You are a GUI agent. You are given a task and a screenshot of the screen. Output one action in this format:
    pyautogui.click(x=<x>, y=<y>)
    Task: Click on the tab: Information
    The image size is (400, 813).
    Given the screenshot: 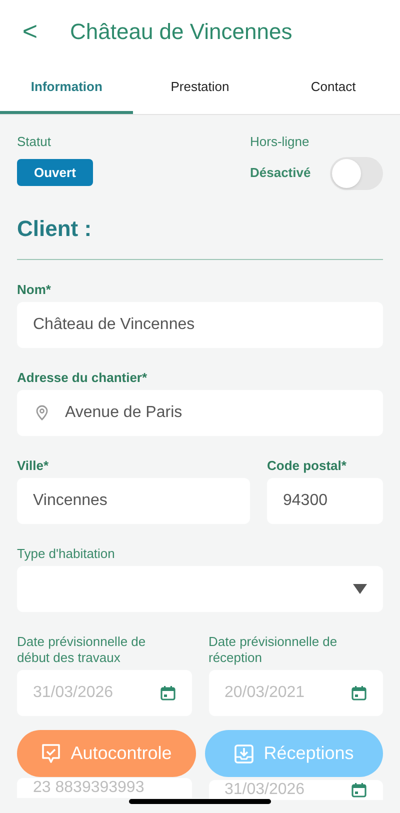 What is the action you would take?
    pyautogui.click(x=67, y=88)
    